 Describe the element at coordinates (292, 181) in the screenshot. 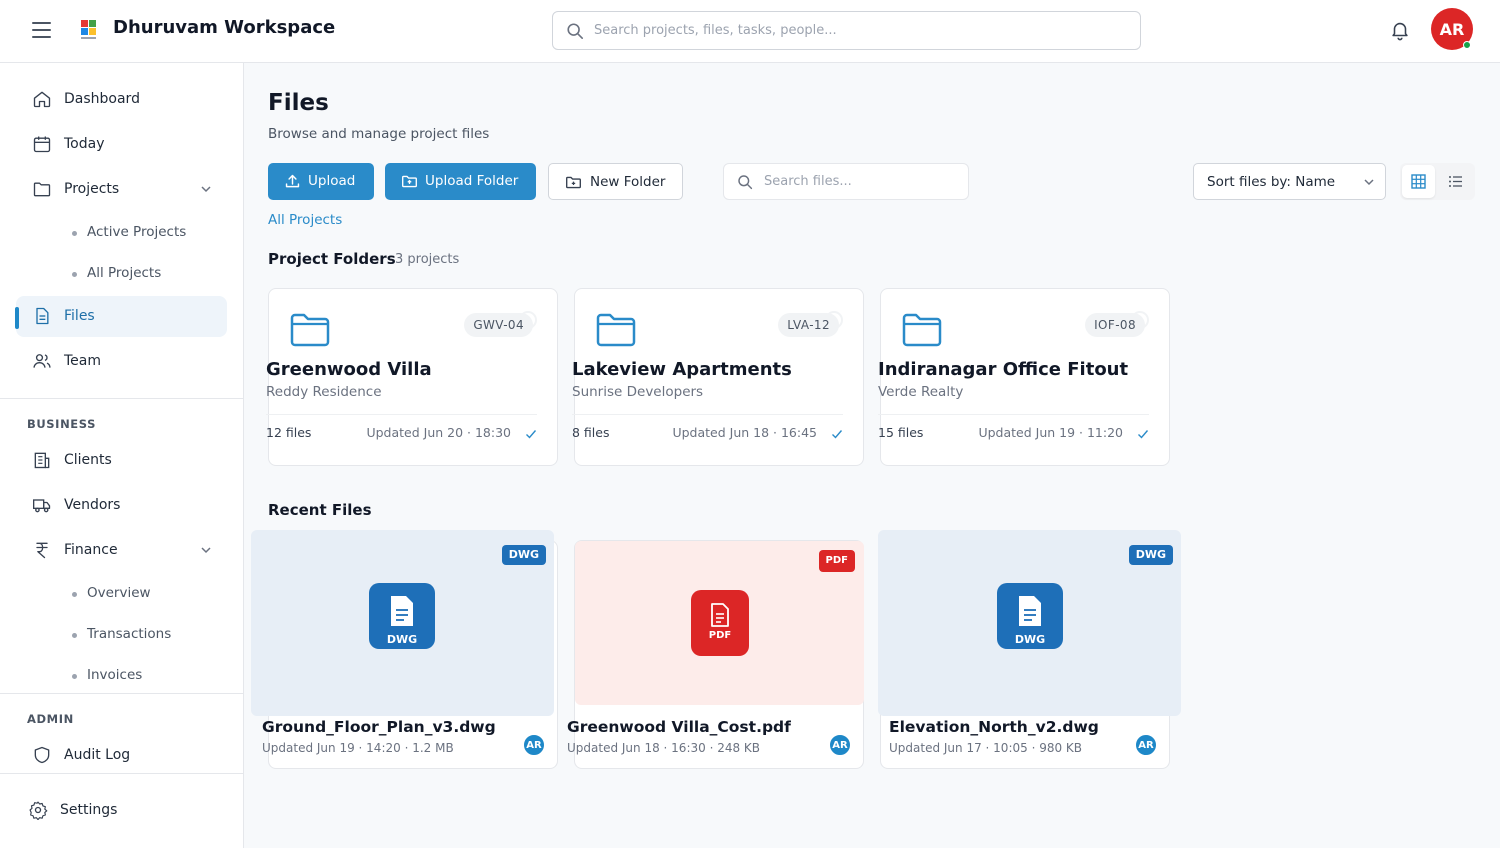

I see `upload-icon` at that location.